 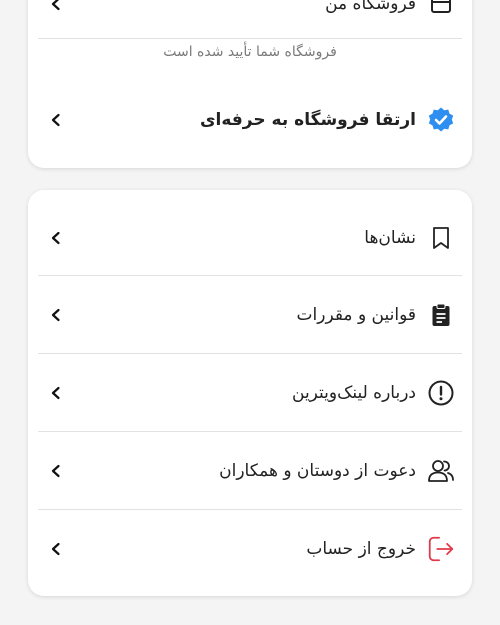 What do you see at coordinates (361, 549) in the screenshot?
I see `menu-item-label: خروج از حساب` at bounding box center [361, 549].